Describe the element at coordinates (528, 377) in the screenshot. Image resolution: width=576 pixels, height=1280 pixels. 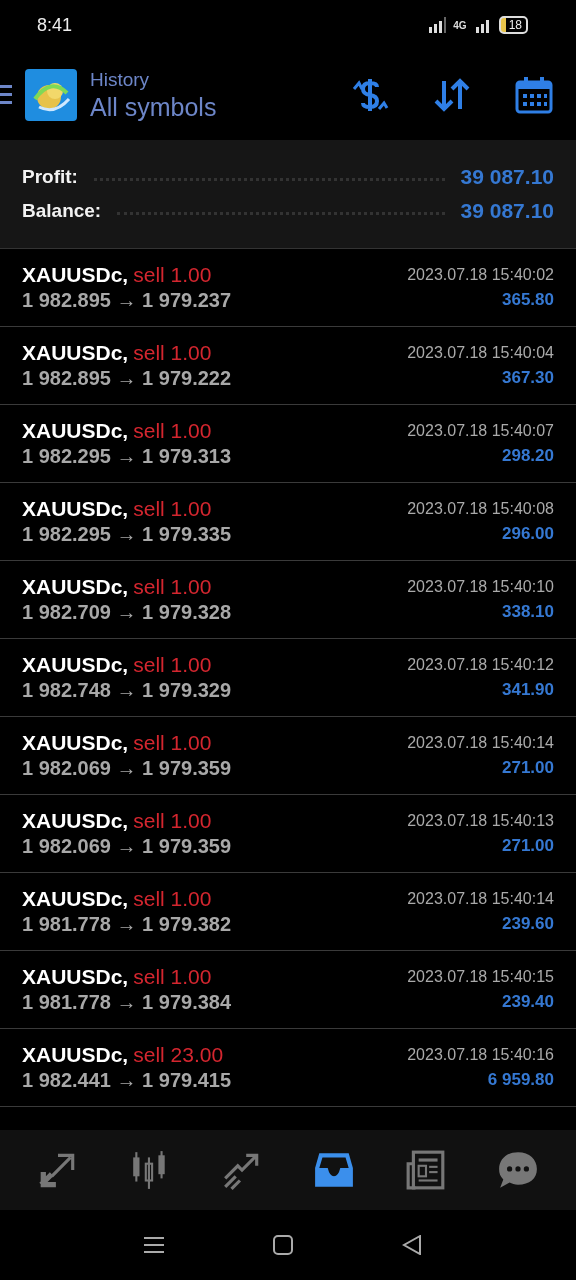
I see `deal-profit: 367.30` at that location.